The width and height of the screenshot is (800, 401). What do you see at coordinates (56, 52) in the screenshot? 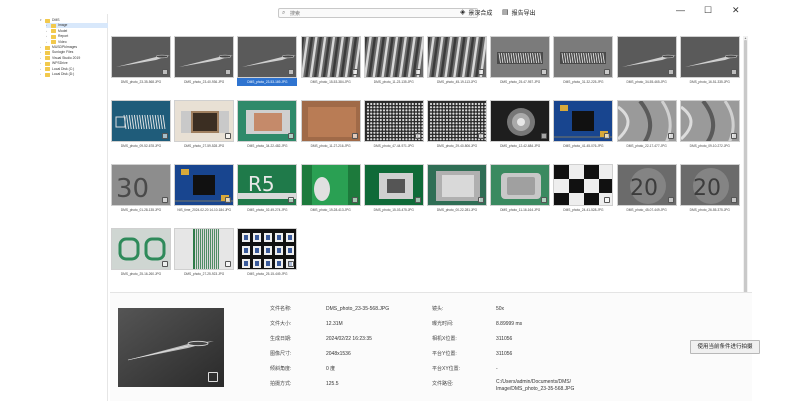
I see `tree-item-sunlogin-files: › Sunlogin Files` at bounding box center [56, 52].